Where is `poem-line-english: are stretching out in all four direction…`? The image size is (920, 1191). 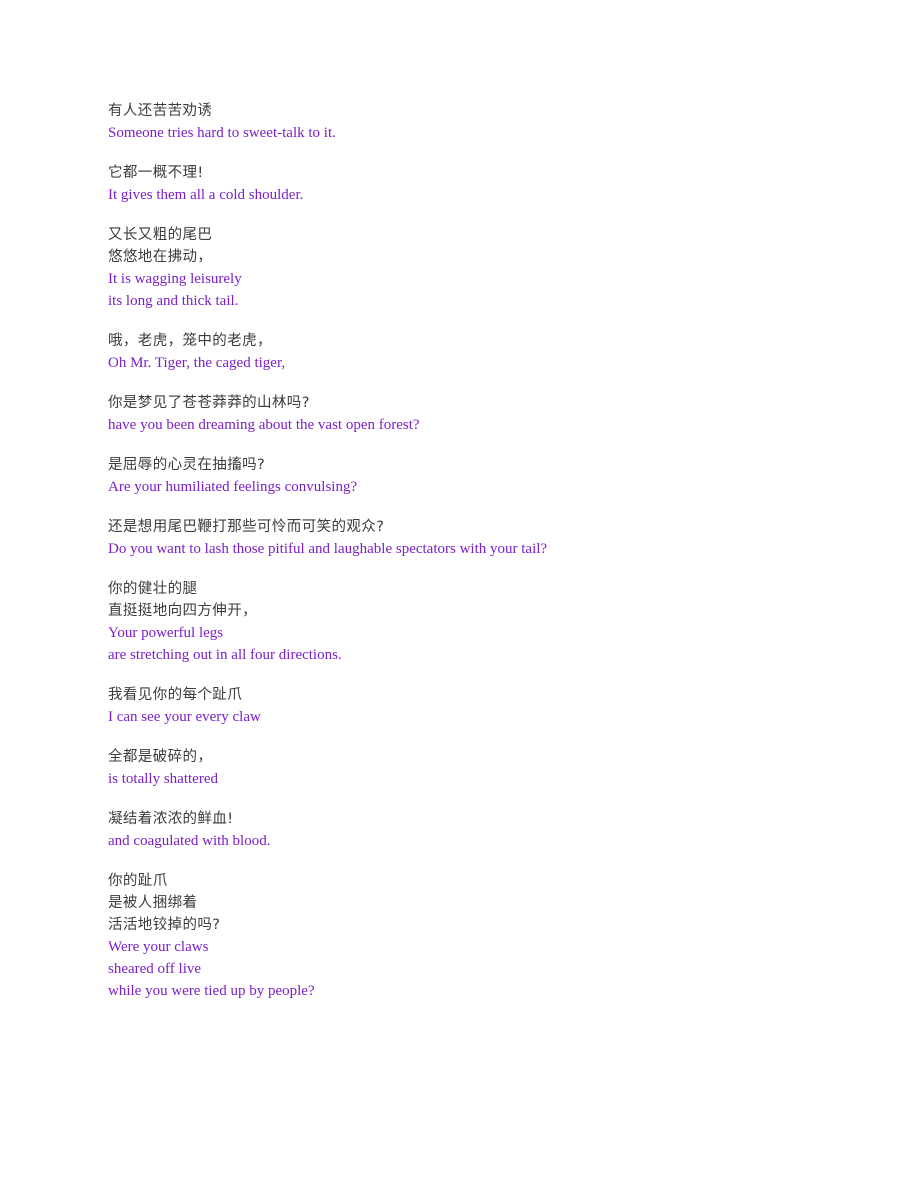 poem-line-english: are stretching out in all four direction… is located at coordinates (225, 655).